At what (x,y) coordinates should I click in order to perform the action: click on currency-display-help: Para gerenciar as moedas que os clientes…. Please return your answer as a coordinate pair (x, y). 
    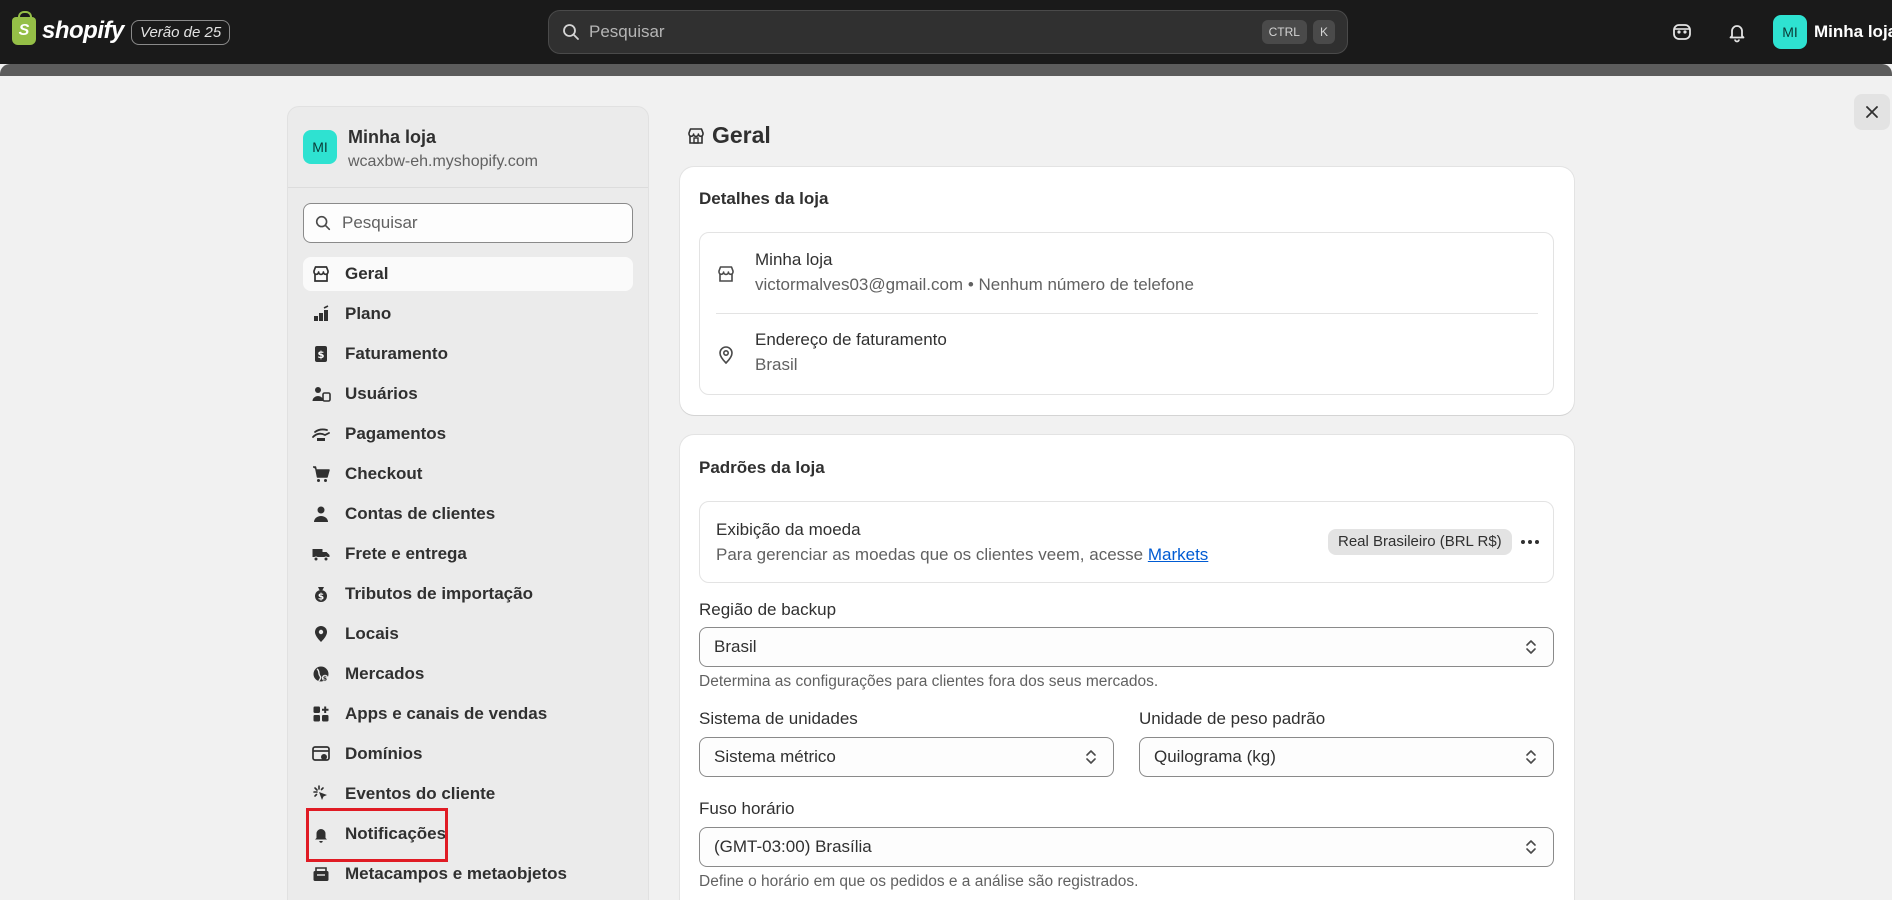
    Looking at the image, I should click on (962, 555).